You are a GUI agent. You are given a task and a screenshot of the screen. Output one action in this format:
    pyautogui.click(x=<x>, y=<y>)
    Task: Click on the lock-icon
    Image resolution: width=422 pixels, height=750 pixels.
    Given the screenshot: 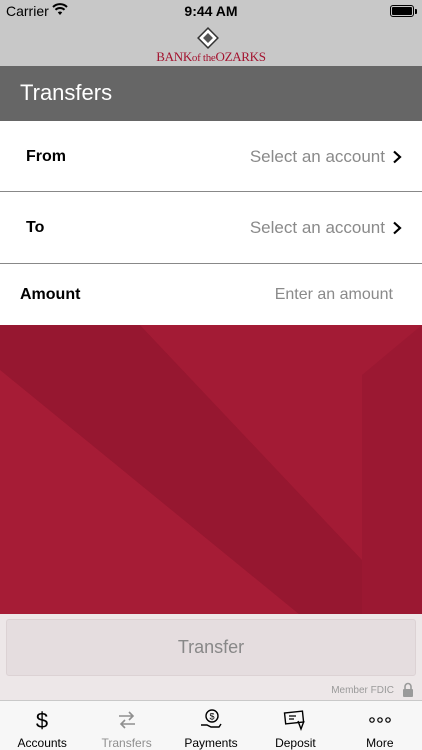 What is the action you would take?
    pyautogui.click(x=408, y=689)
    